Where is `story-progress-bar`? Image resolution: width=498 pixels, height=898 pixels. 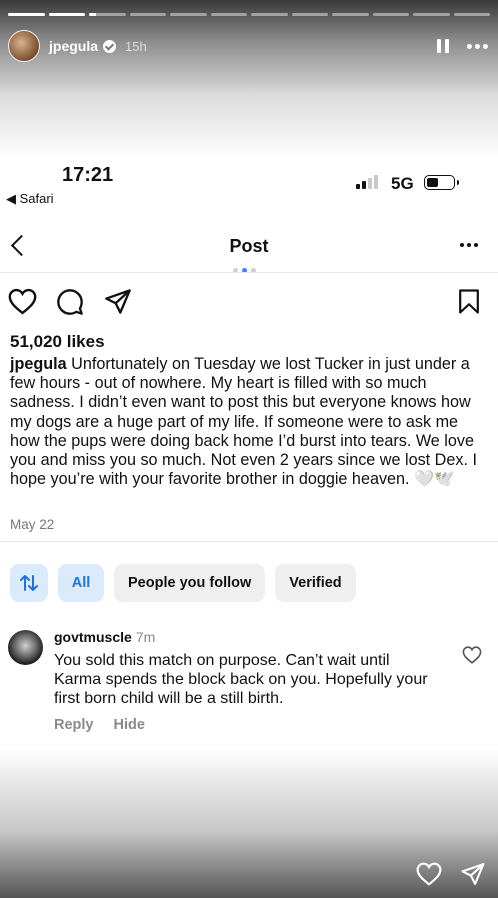
story-progress-bar is located at coordinates (249, 14).